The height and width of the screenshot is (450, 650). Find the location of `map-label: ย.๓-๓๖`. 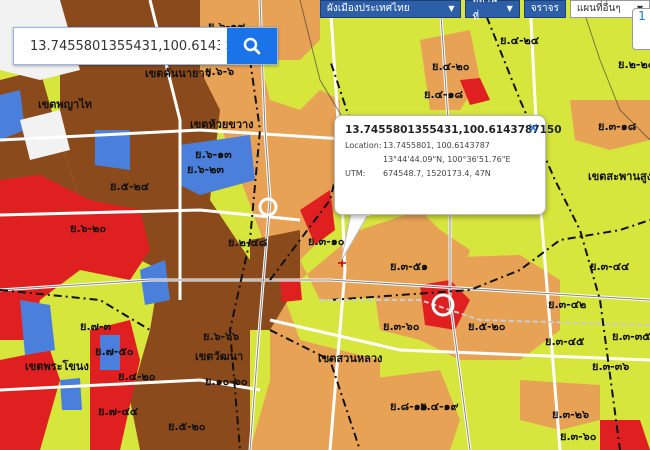

map-label: ย.๓-๓๖ is located at coordinates (610, 366).